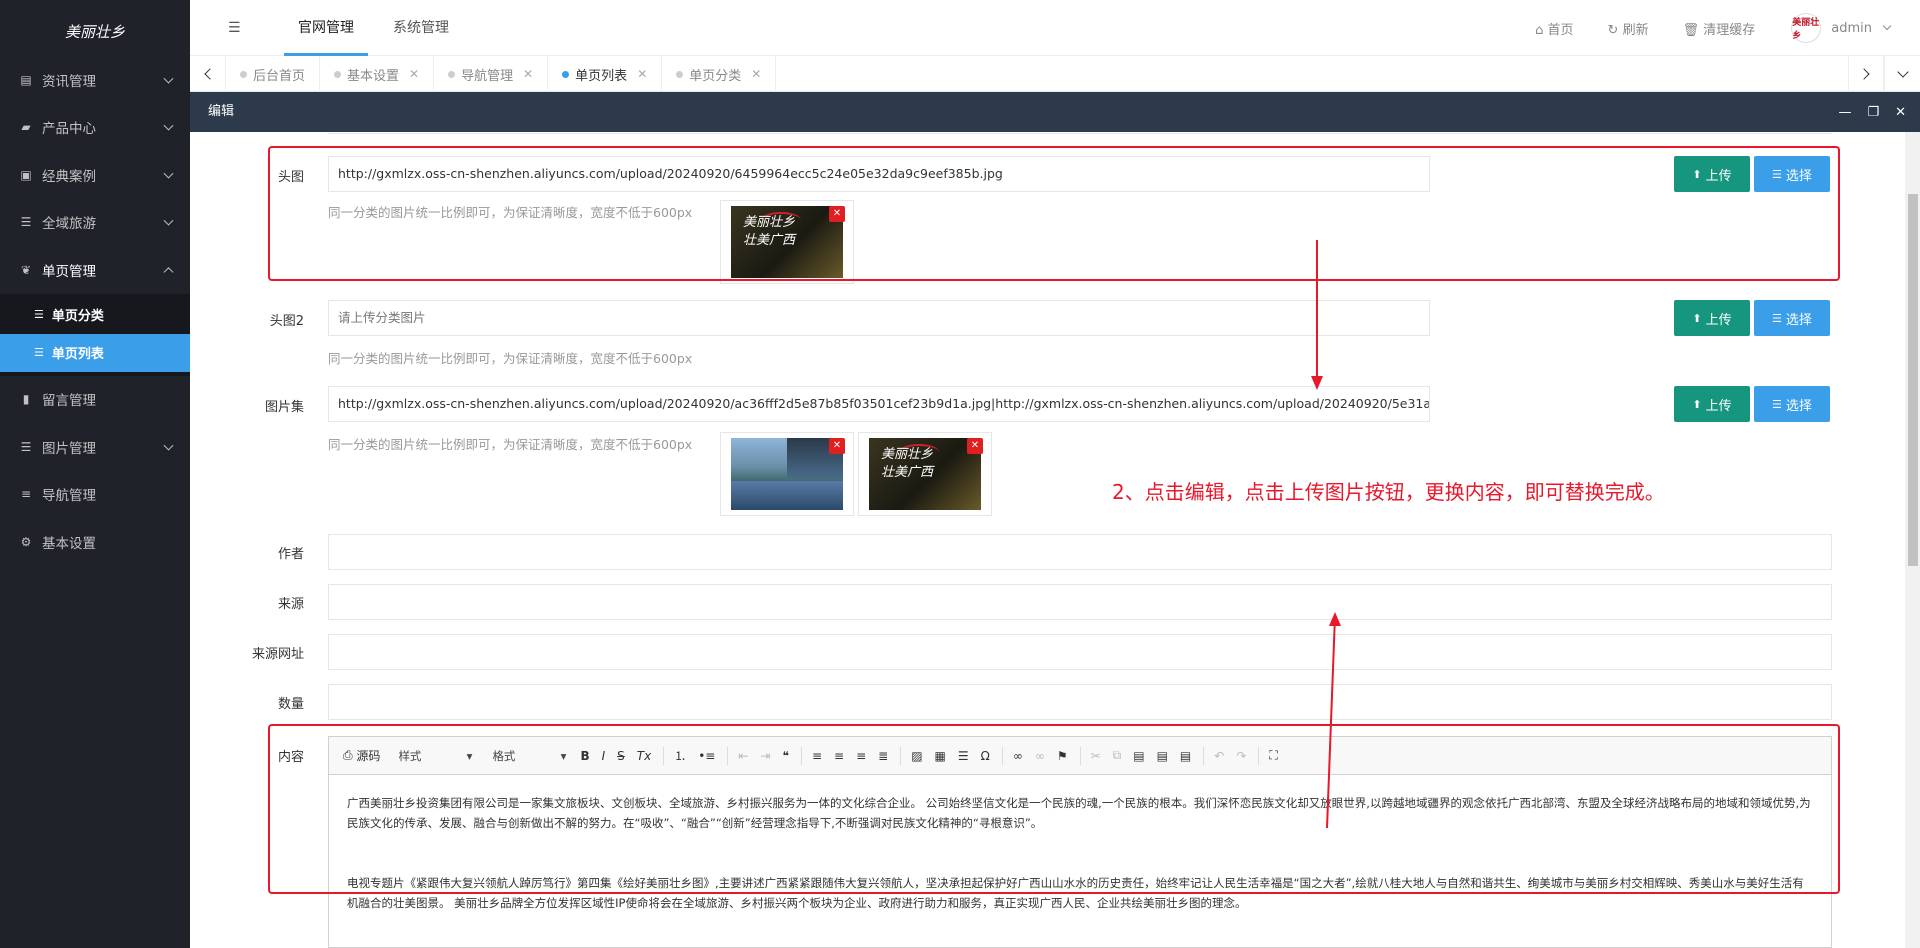 This screenshot has height=948, width=1920. I want to click on sidebar-item-cases: ▣ 经典案例, so click(95, 175).